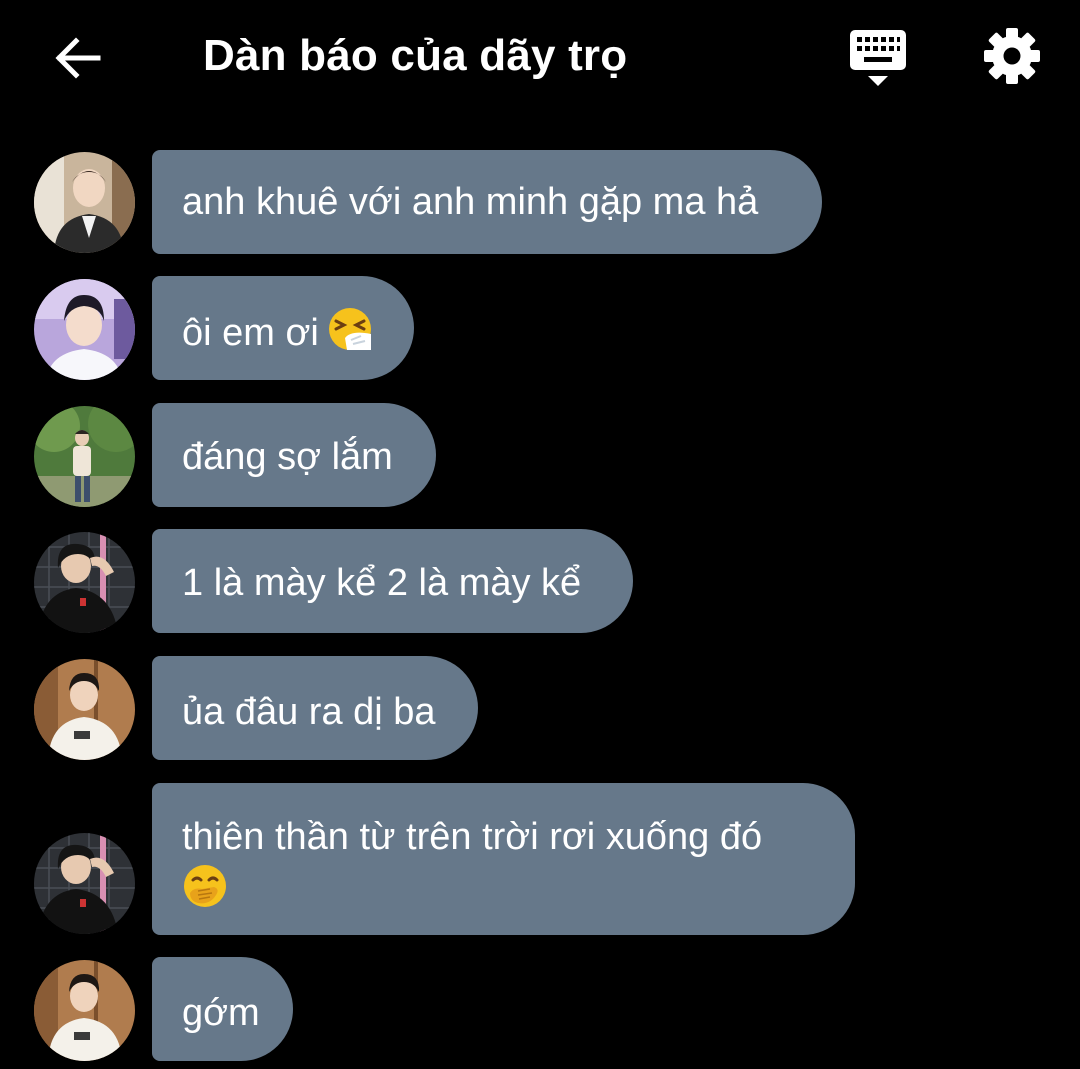  What do you see at coordinates (472, 837) in the screenshot?
I see `message-text: thiên thần từ trên trời rơi xuống đó` at bounding box center [472, 837].